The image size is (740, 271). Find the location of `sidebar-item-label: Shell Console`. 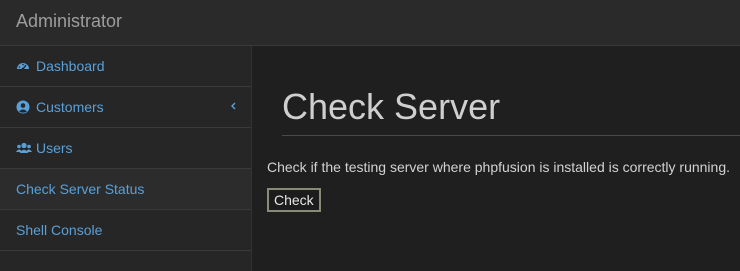

sidebar-item-label: Shell Console is located at coordinates (59, 230).